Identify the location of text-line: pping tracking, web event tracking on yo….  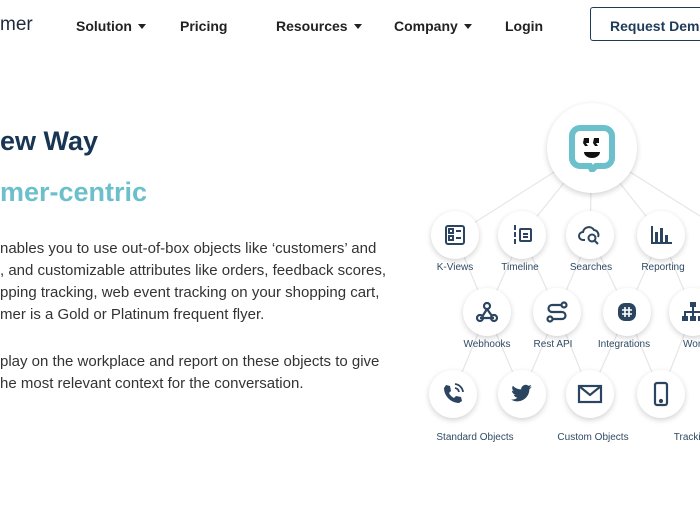
(190, 292).